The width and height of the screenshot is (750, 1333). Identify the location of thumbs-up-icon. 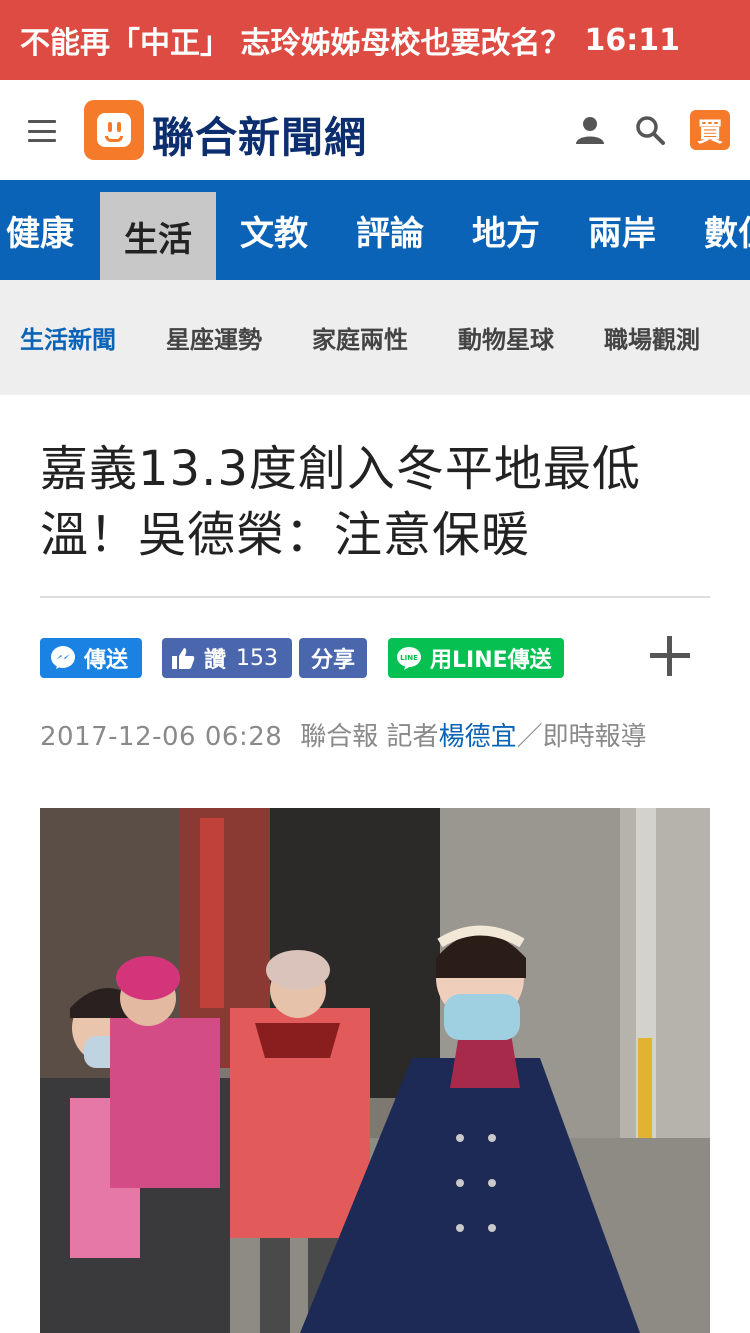
(183, 658).